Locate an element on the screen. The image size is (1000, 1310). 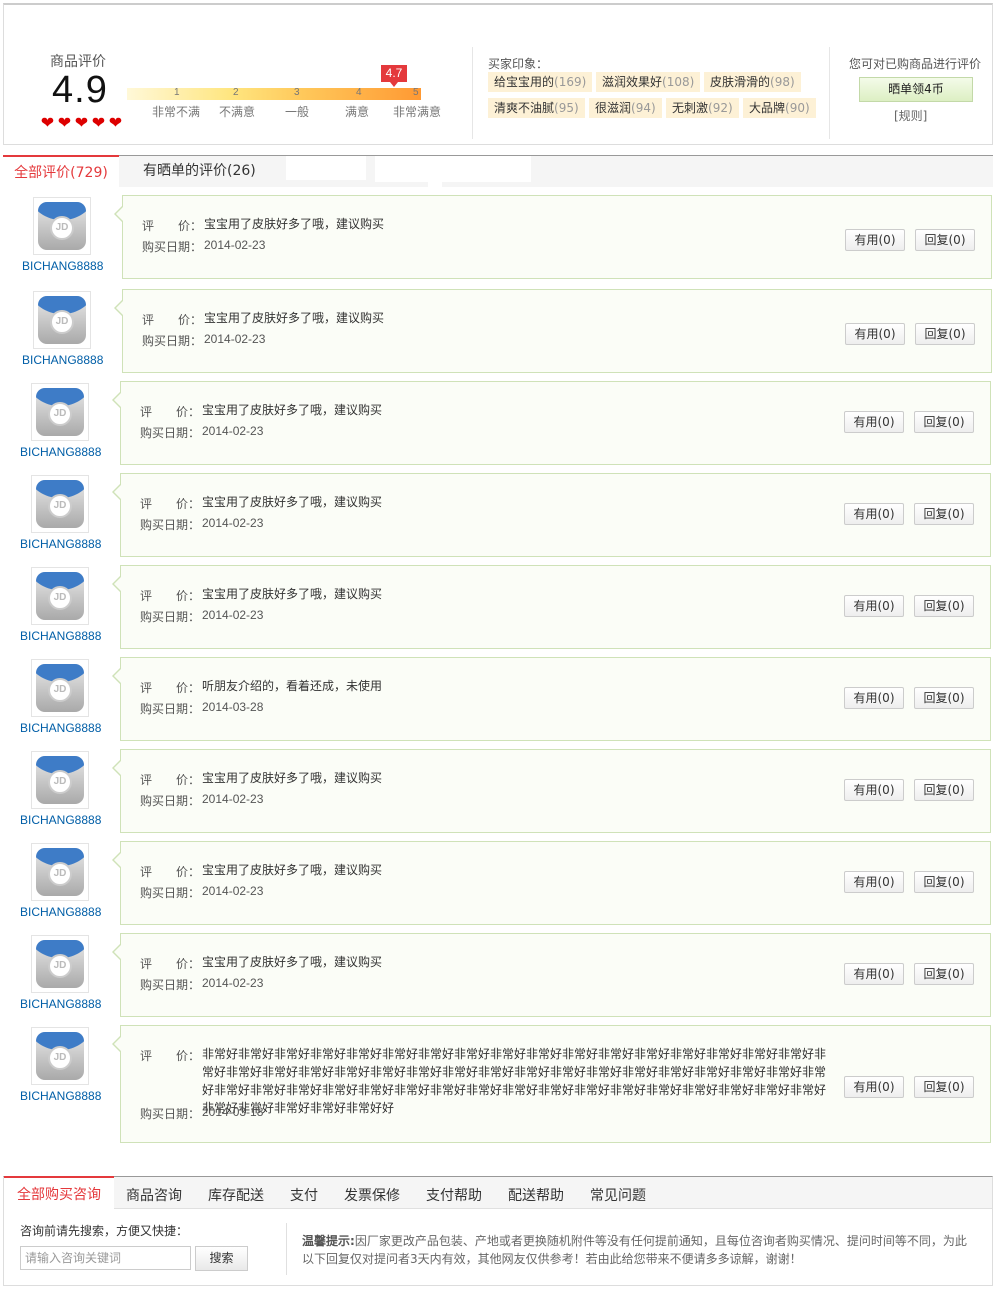
tag-text: 无刺激 is located at coordinates (690, 108).